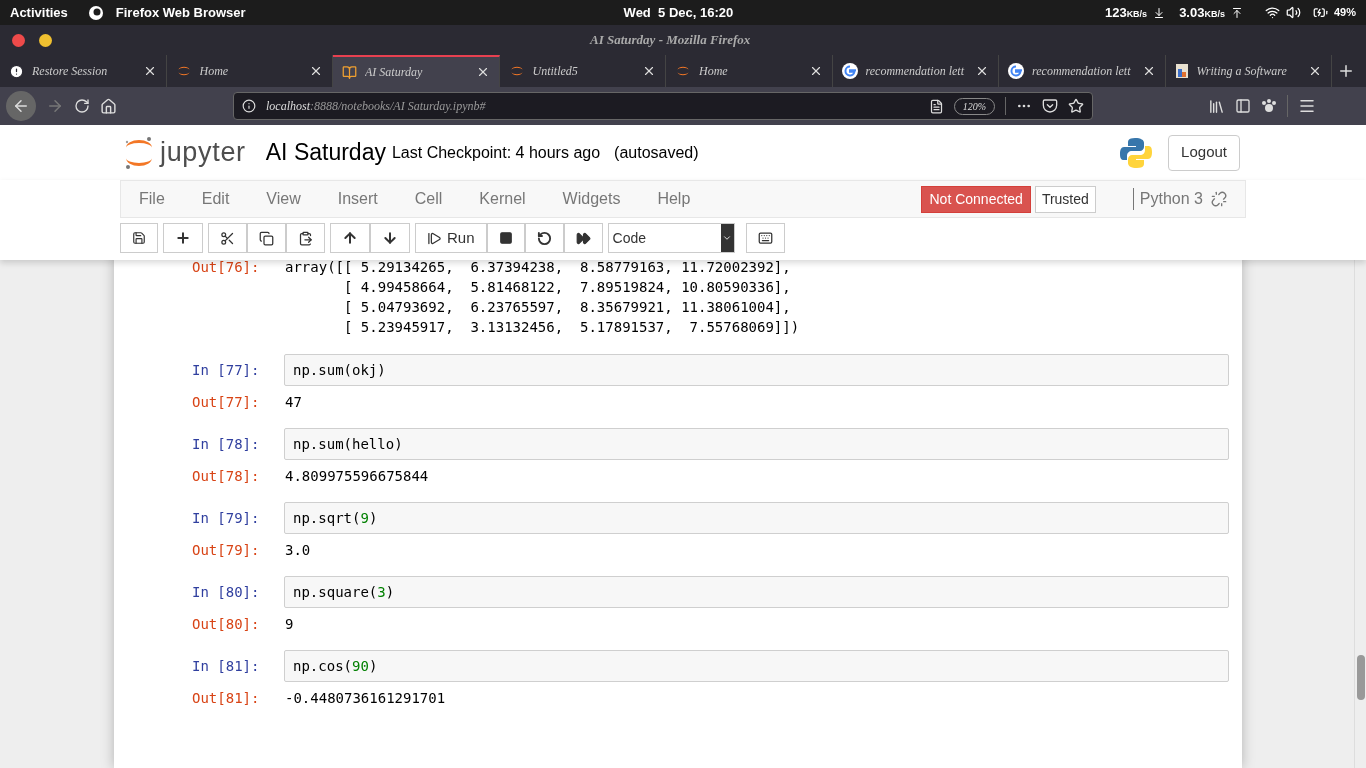 The height and width of the screenshot is (768, 1366). Describe the element at coordinates (1293, 12) in the screenshot. I see `volume-icon` at that location.